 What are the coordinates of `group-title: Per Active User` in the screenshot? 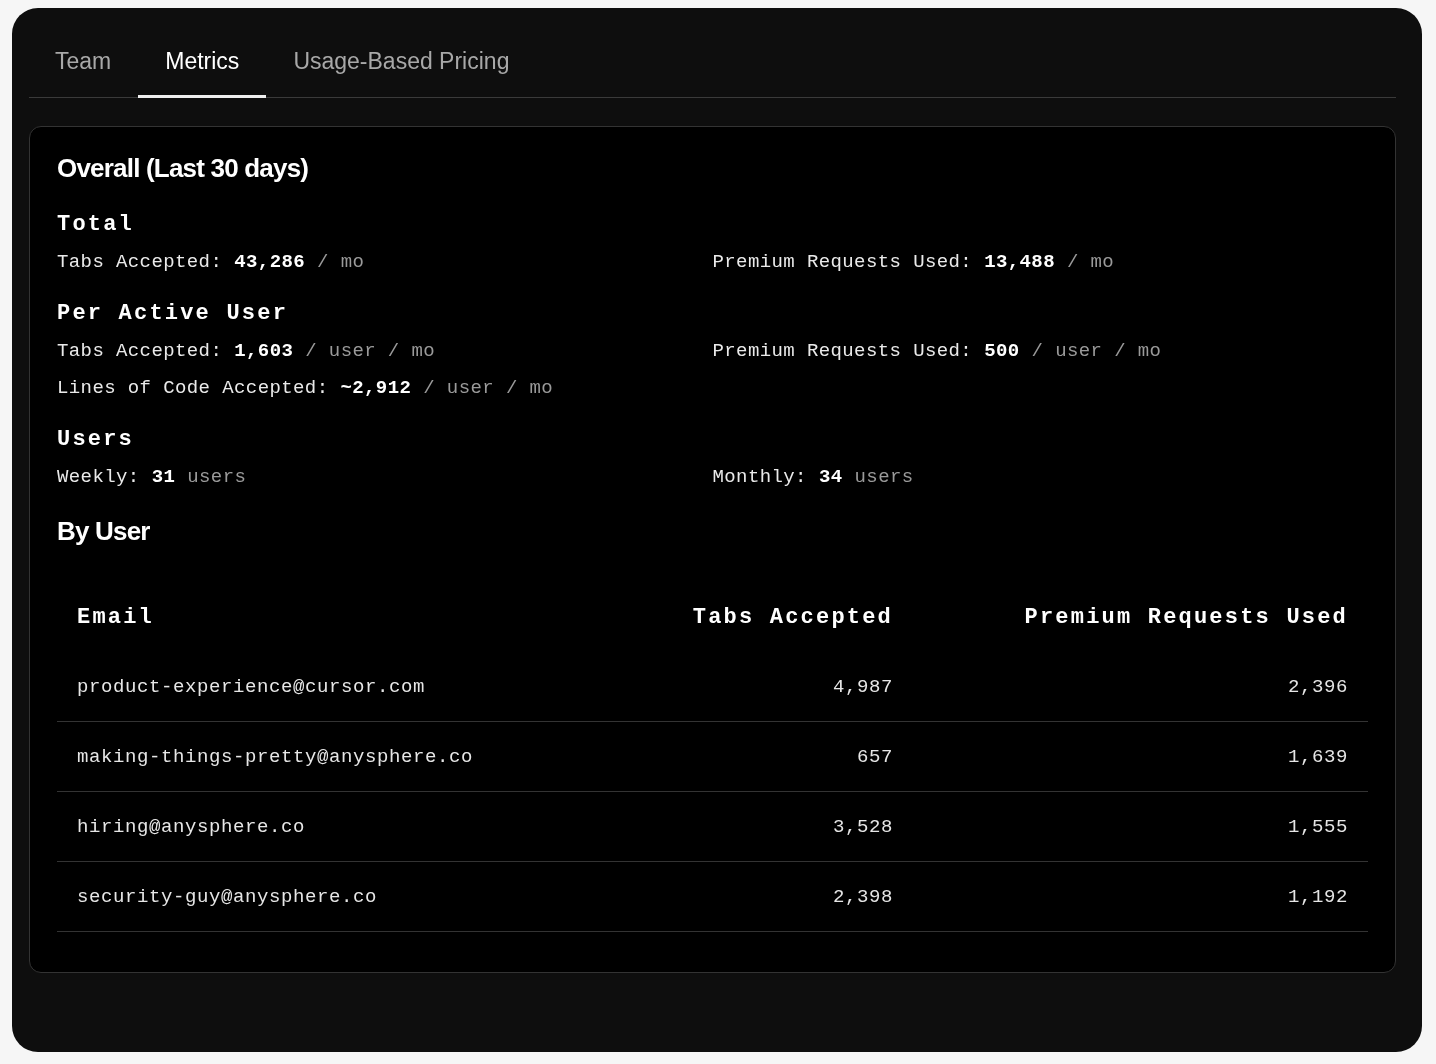 It's located at (173, 313).